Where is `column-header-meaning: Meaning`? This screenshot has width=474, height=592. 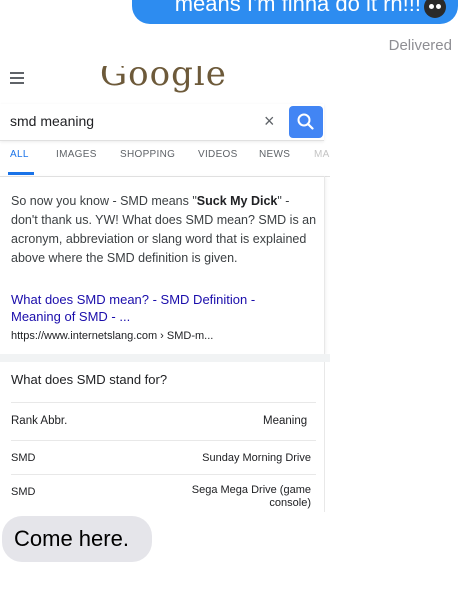
column-header-meaning: Meaning is located at coordinates (285, 421).